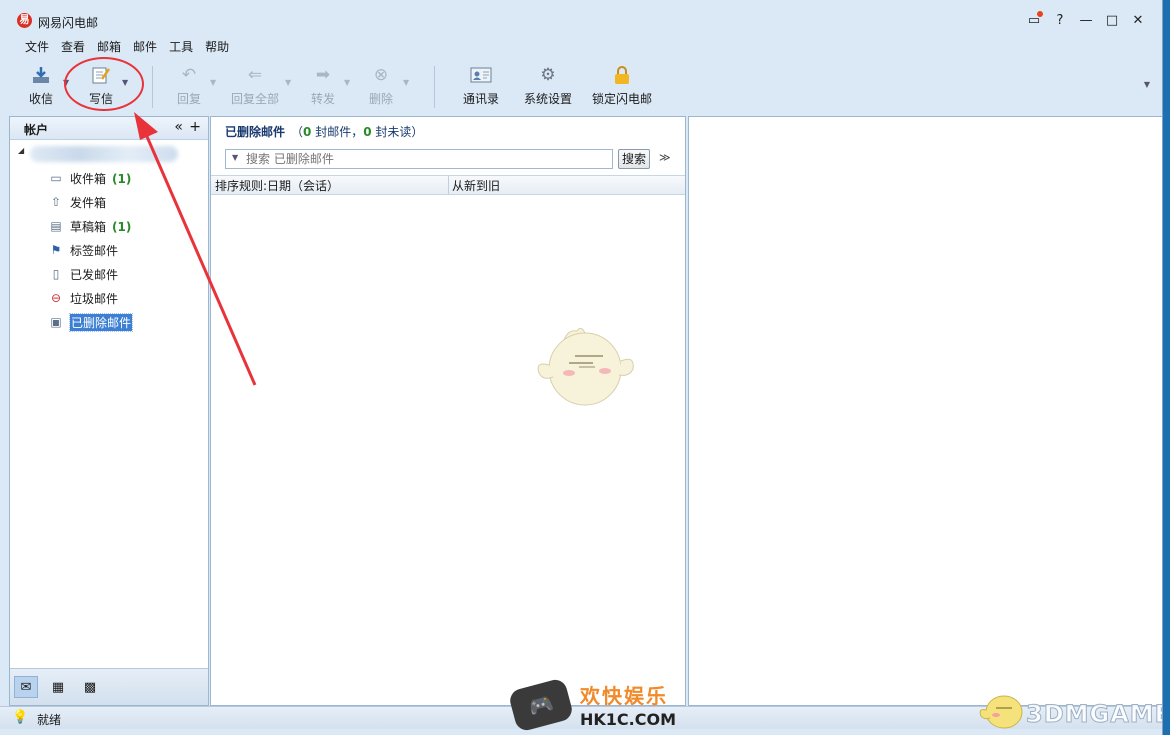  I want to click on reply-all-button: ⇐ 回复全部, so click(255, 82).